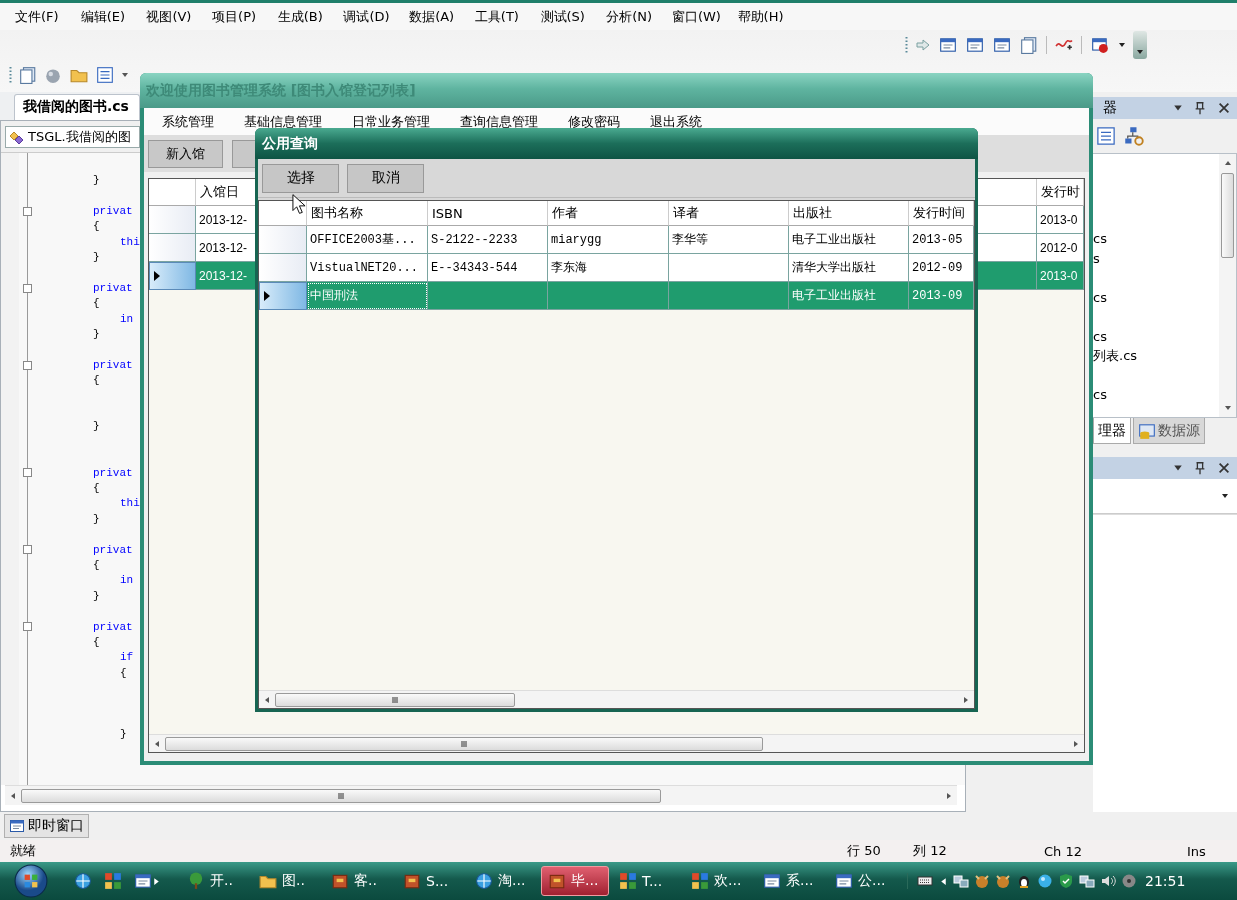 The width and height of the screenshot is (1237, 900). What do you see at coordinates (1134, 136) in the screenshot?
I see `diagram-icon` at bounding box center [1134, 136].